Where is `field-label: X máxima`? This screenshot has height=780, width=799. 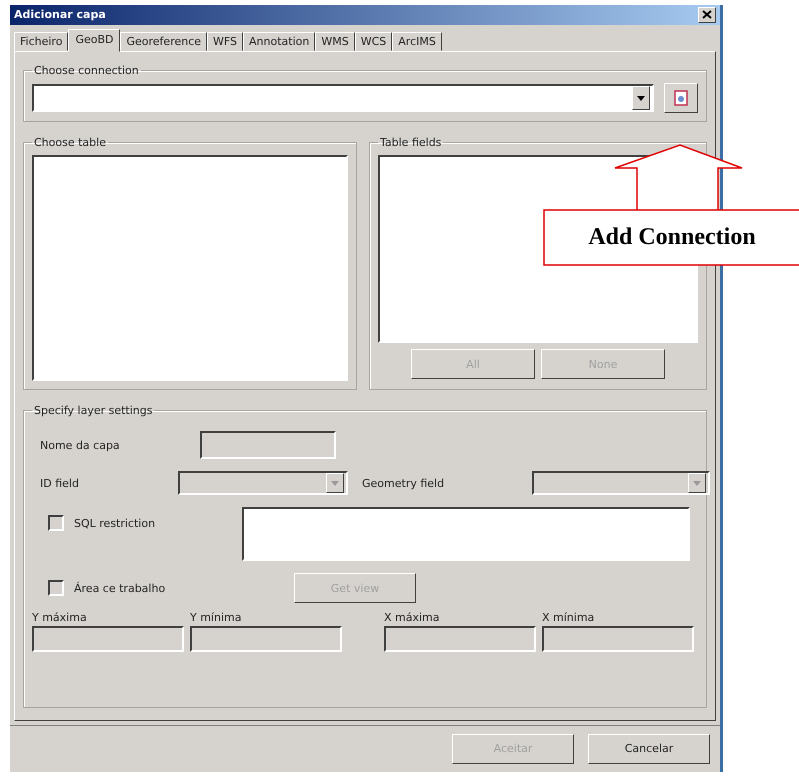
field-label: X máxima is located at coordinates (412, 617).